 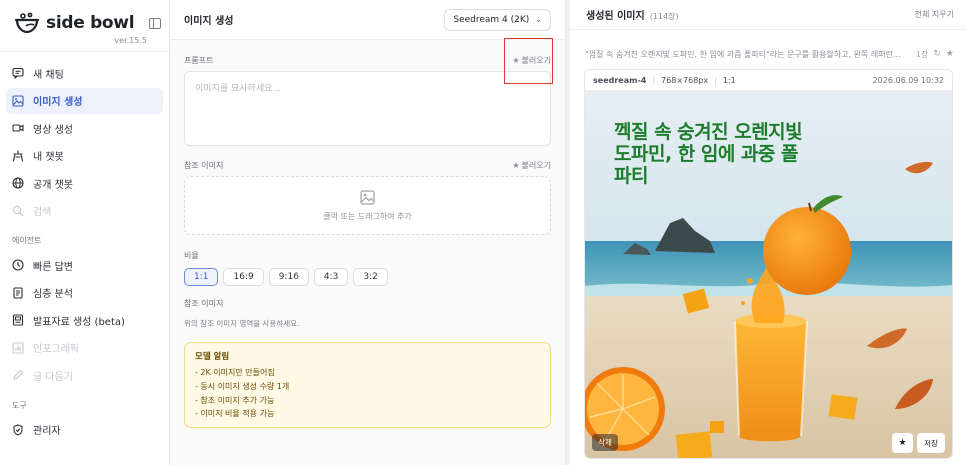 What do you see at coordinates (199, 60) in the screenshot?
I see `prompt-label: 프롬프트` at bounding box center [199, 60].